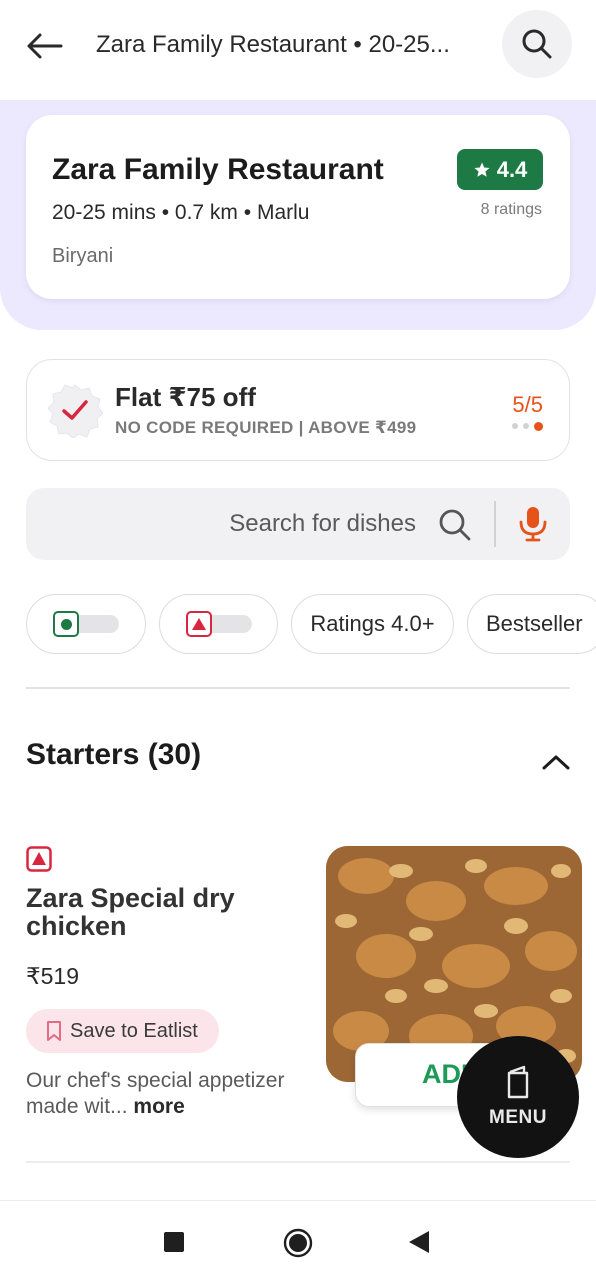  I want to click on menu-book-icon, so click(518, 1082).